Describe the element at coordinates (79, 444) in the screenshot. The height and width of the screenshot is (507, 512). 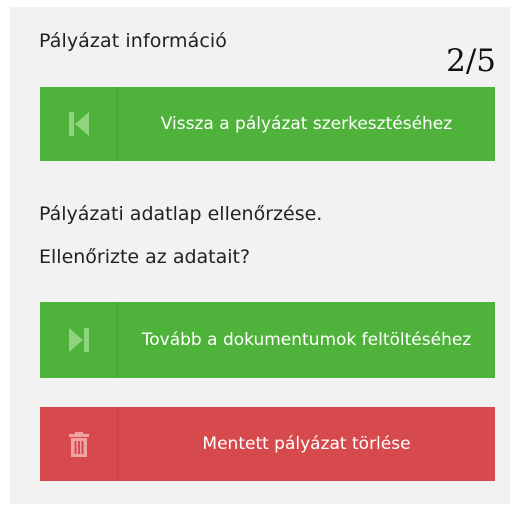
I see `trash-icon` at that location.